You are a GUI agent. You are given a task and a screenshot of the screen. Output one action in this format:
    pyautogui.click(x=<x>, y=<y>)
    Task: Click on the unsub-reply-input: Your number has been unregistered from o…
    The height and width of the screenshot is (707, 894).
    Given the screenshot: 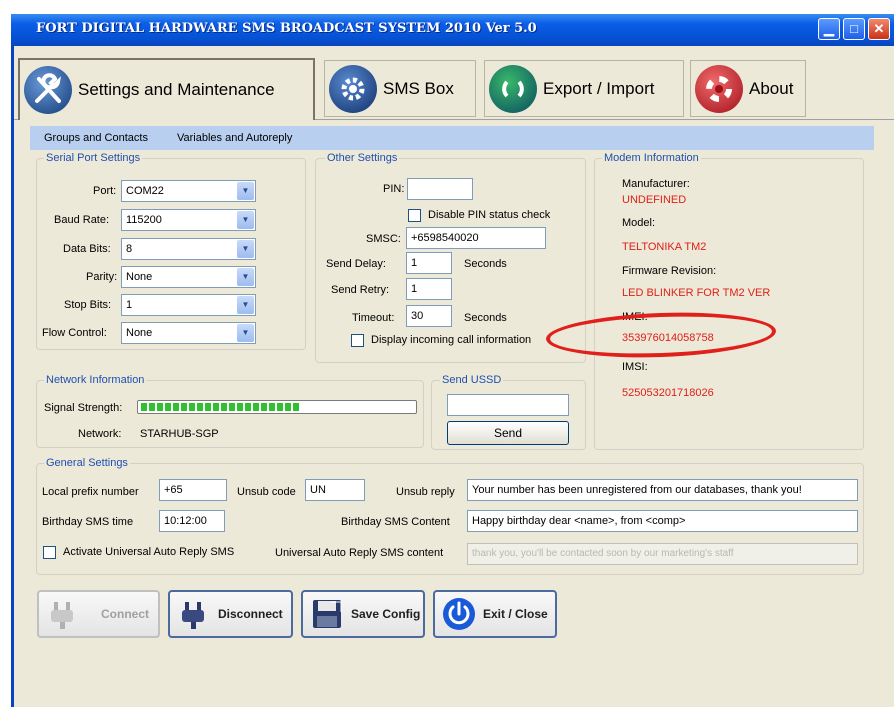 What is the action you would take?
    pyautogui.click(x=662, y=490)
    